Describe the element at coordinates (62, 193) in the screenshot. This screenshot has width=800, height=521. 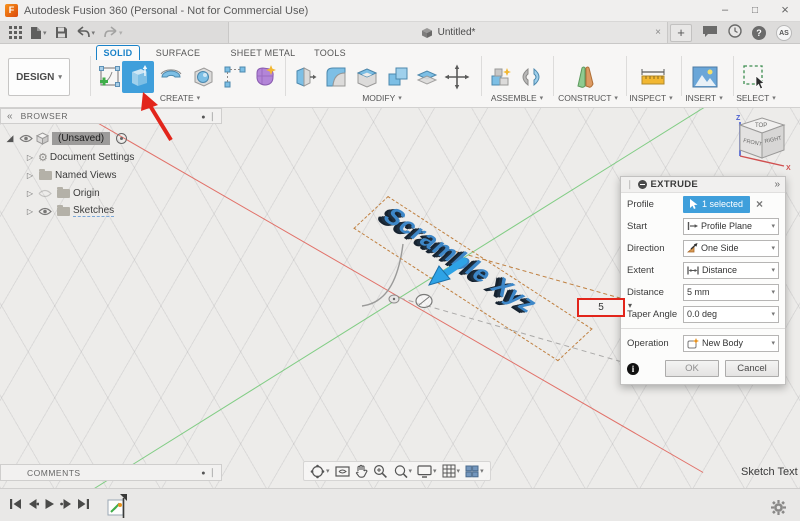
I see `browser-item-origin: Origin` at that location.